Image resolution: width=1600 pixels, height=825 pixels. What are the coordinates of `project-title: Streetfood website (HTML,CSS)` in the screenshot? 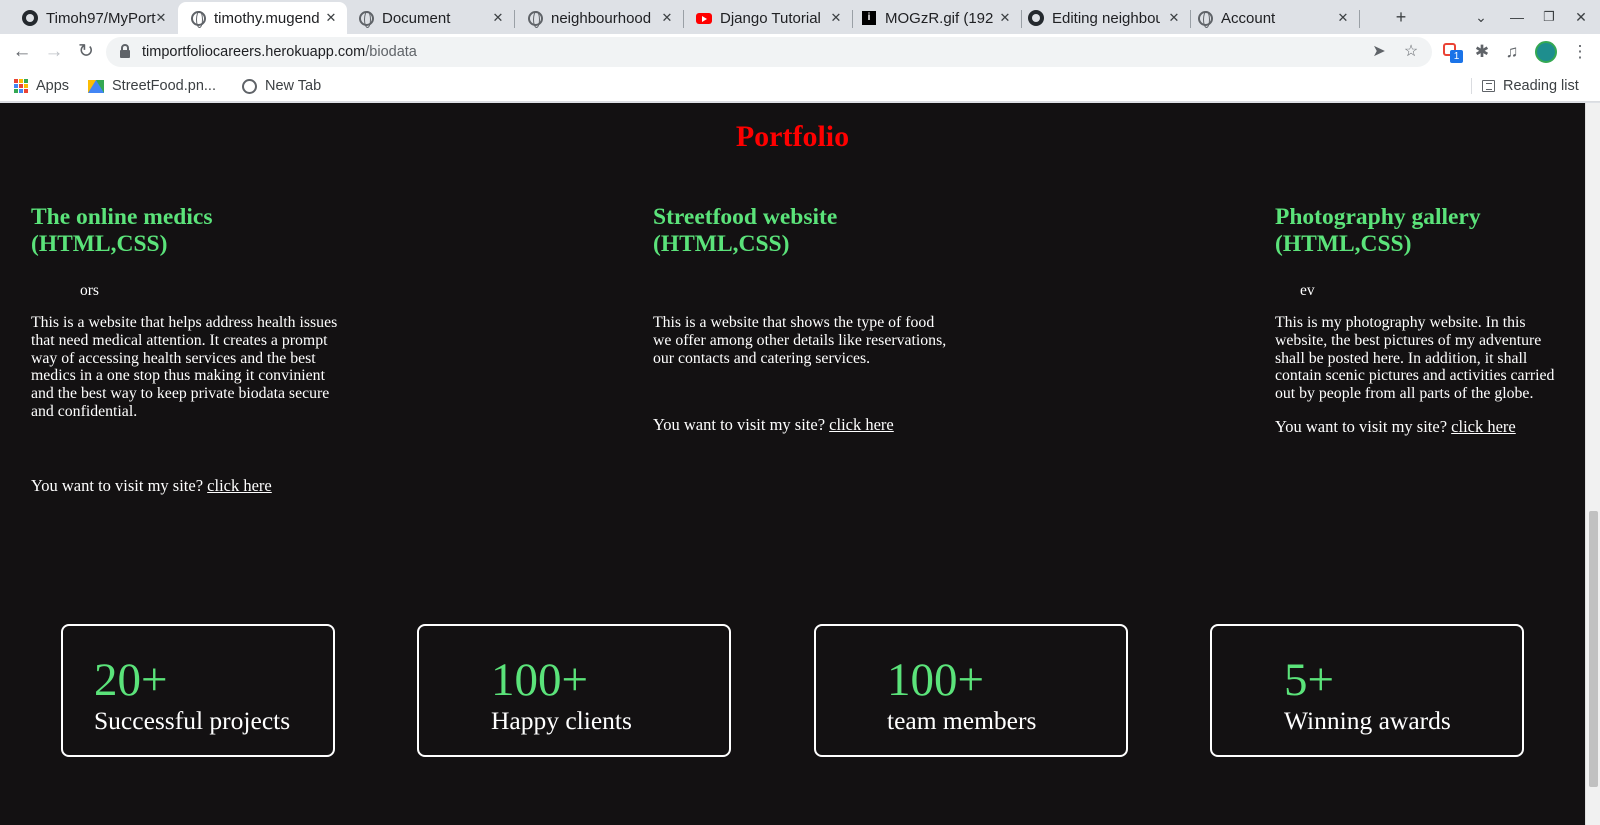 It's located at (745, 230).